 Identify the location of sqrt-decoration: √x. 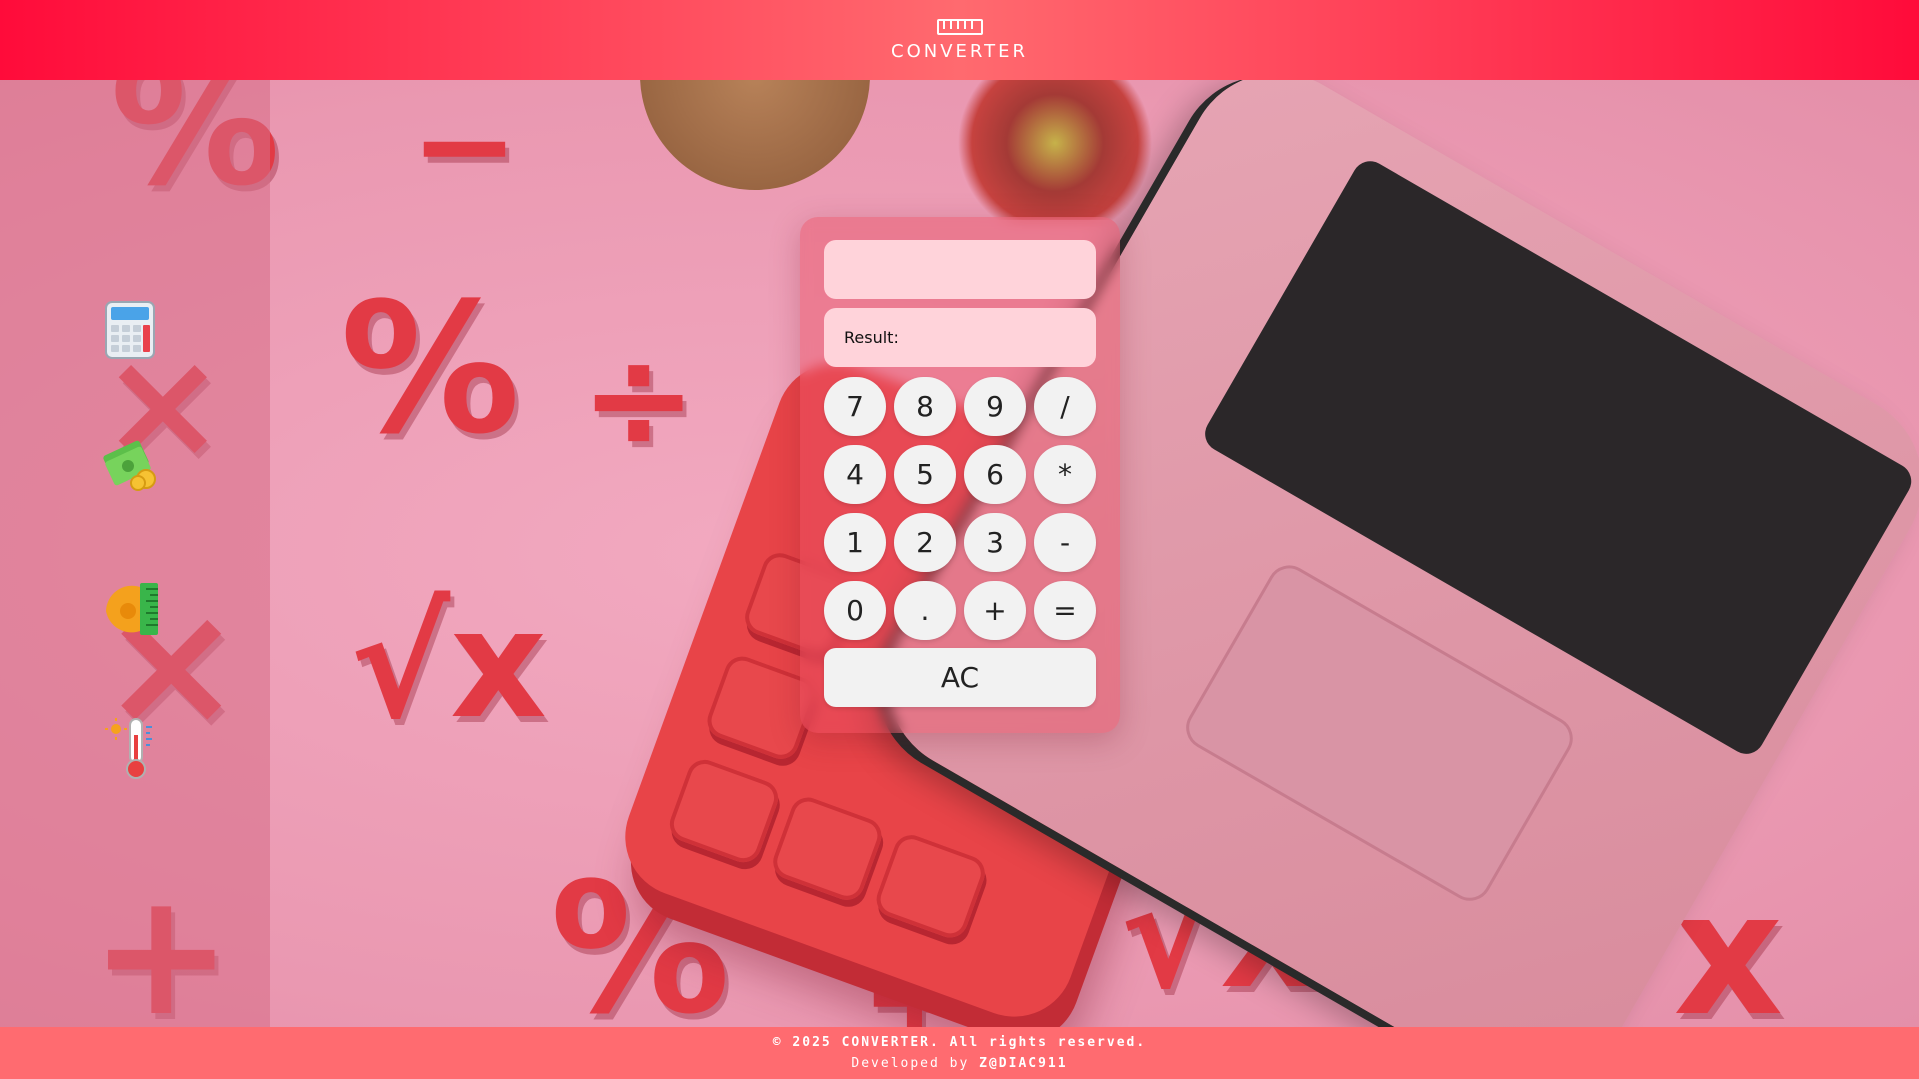
(448, 665).